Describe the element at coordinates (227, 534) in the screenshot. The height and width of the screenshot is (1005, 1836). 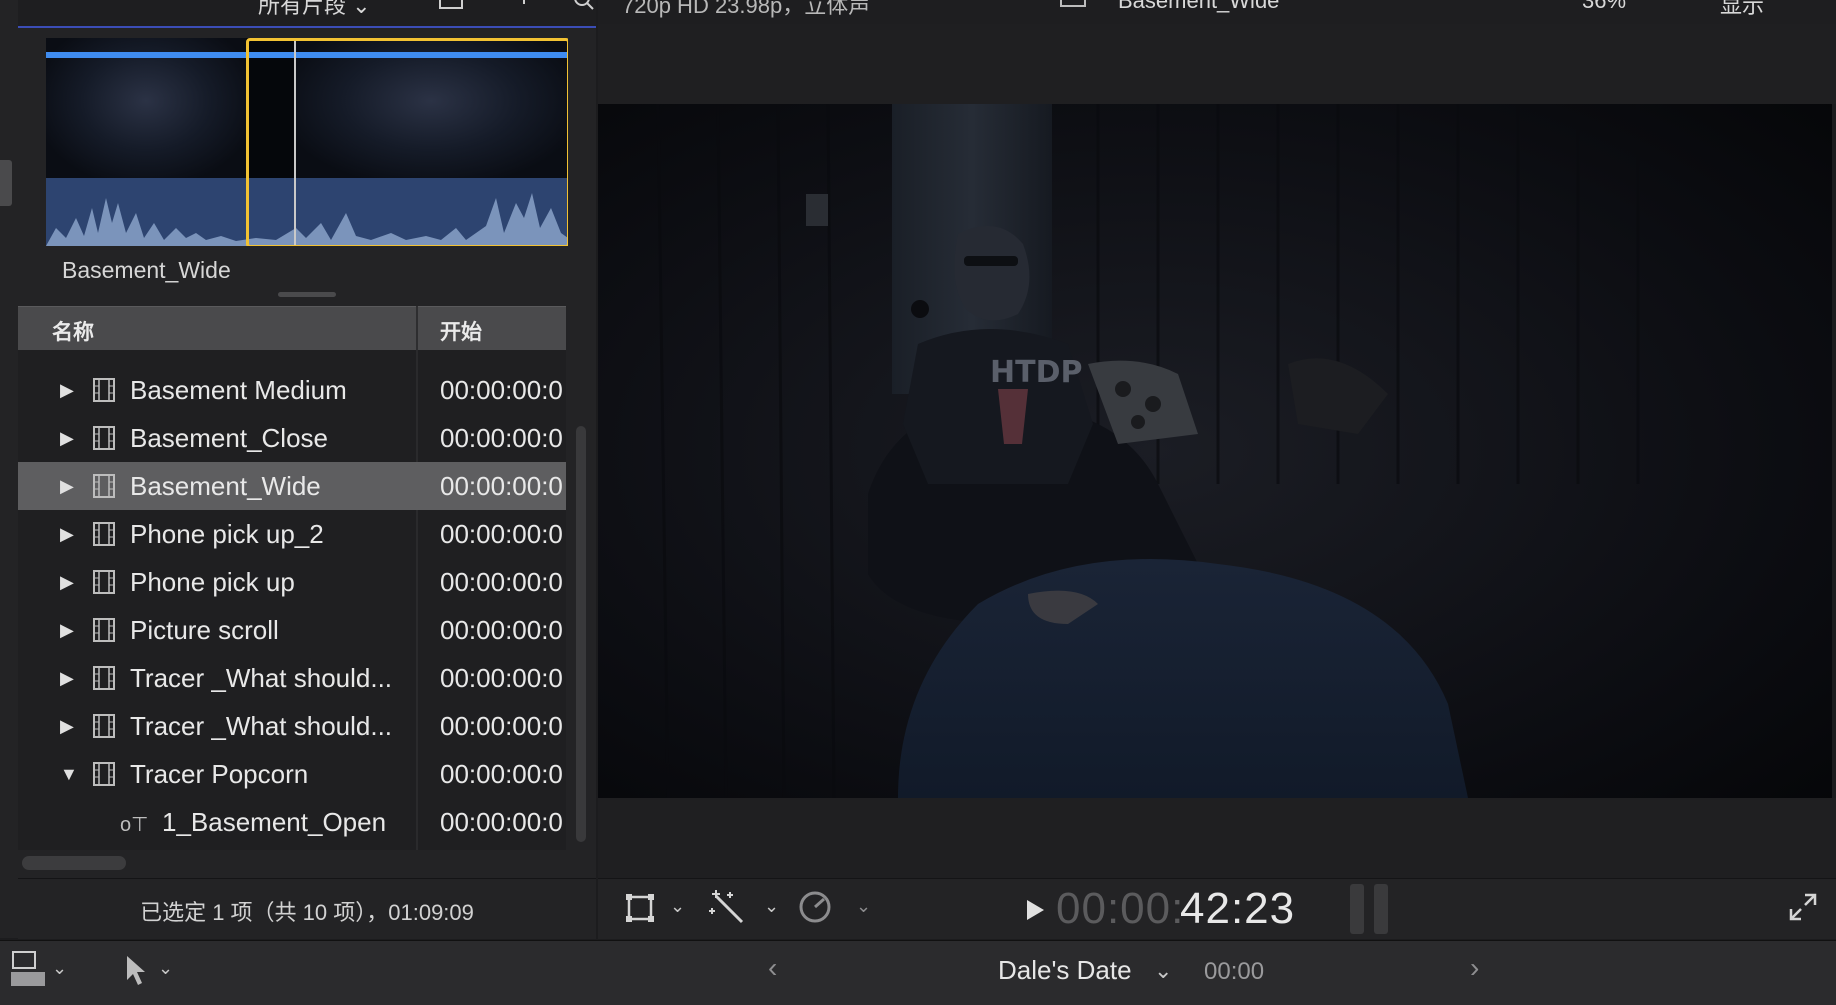
I see `clip-name-cell: Phone pick up_2` at that location.